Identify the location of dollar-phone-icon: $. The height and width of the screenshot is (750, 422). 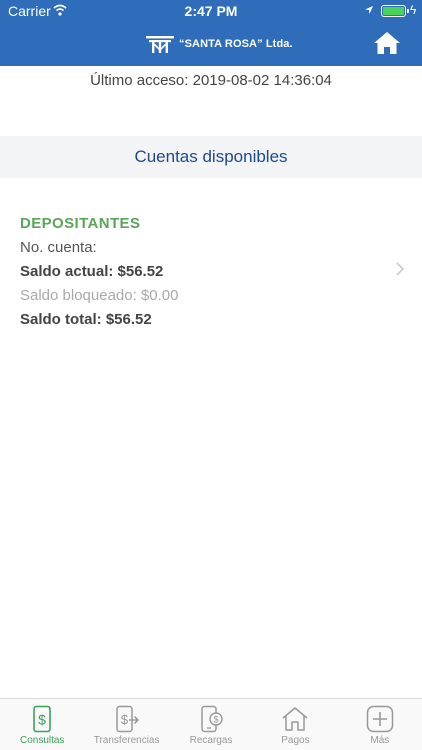
(42, 719).